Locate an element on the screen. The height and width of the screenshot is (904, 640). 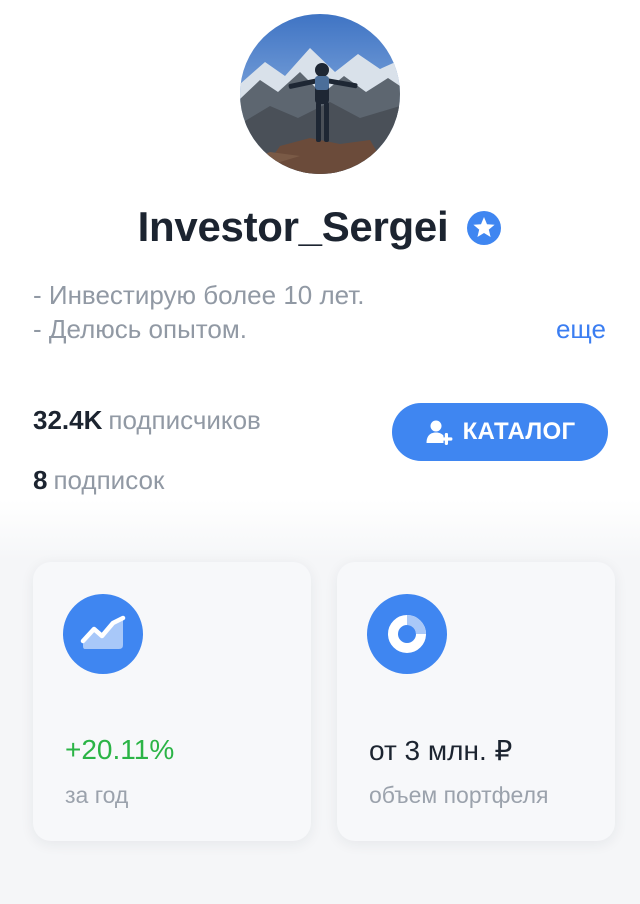
donut-chart-icon is located at coordinates (407, 634).